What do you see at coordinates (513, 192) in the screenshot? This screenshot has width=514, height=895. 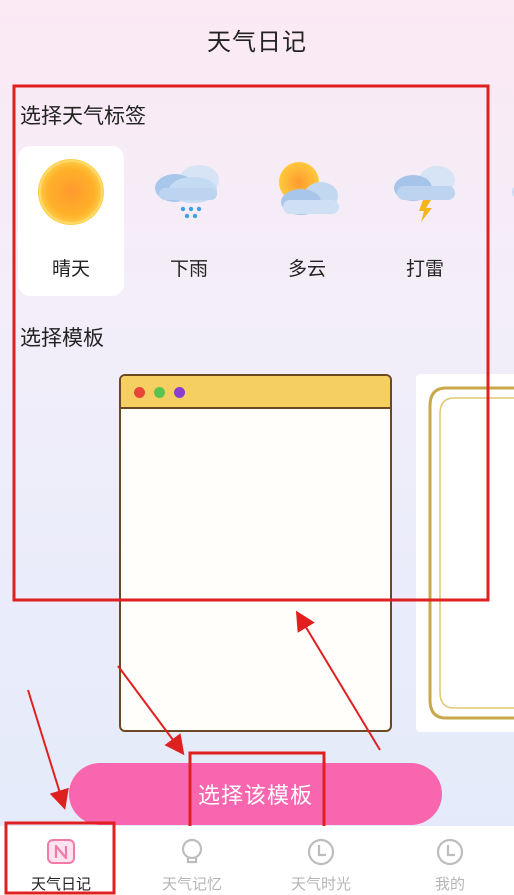 I see `weather-tag-partial` at bounding box center [513, 192].